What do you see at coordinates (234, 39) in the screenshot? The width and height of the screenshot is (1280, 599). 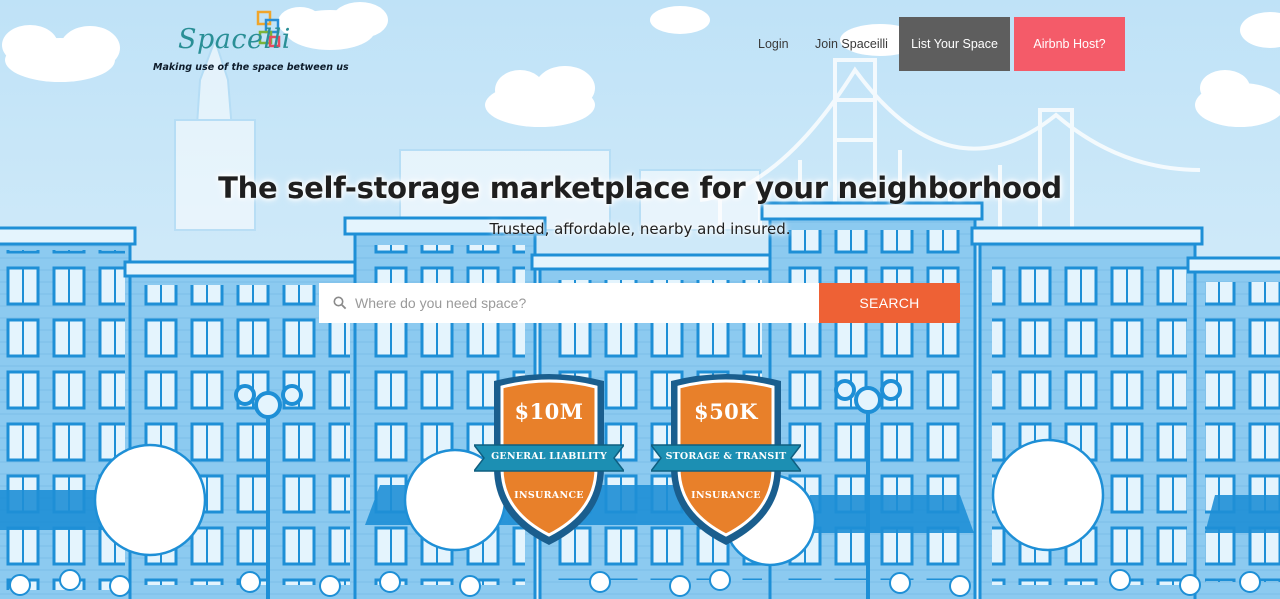 I see `logo-wordmark: Spacelli` at bounding box center [234, 39].